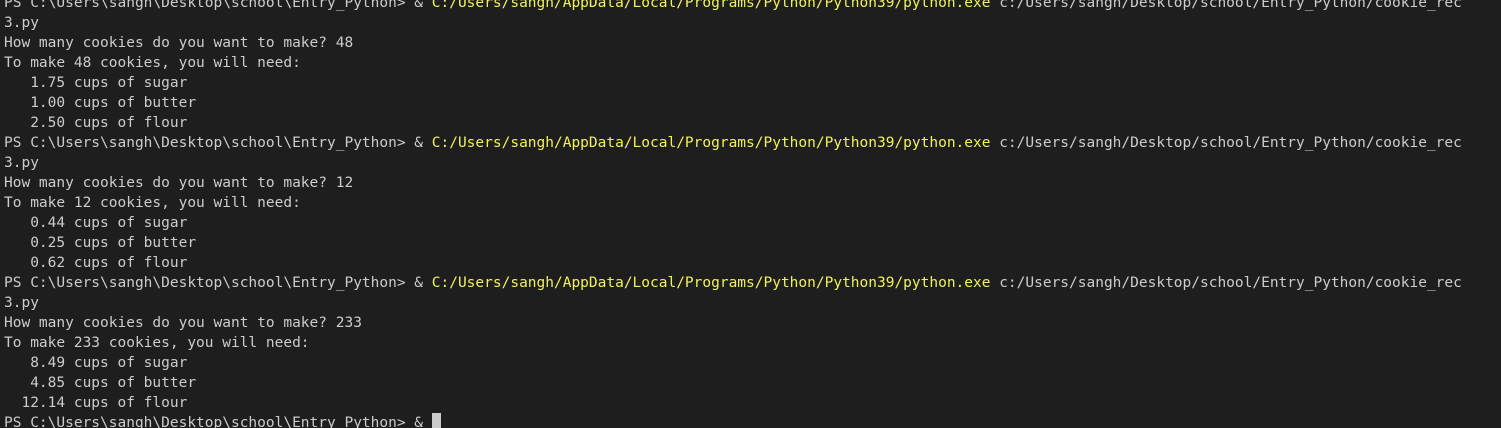  Describe the element at coordinates (100, 383) in the screenshot. I see `output-line: 4.85 cups of butter` at that location.